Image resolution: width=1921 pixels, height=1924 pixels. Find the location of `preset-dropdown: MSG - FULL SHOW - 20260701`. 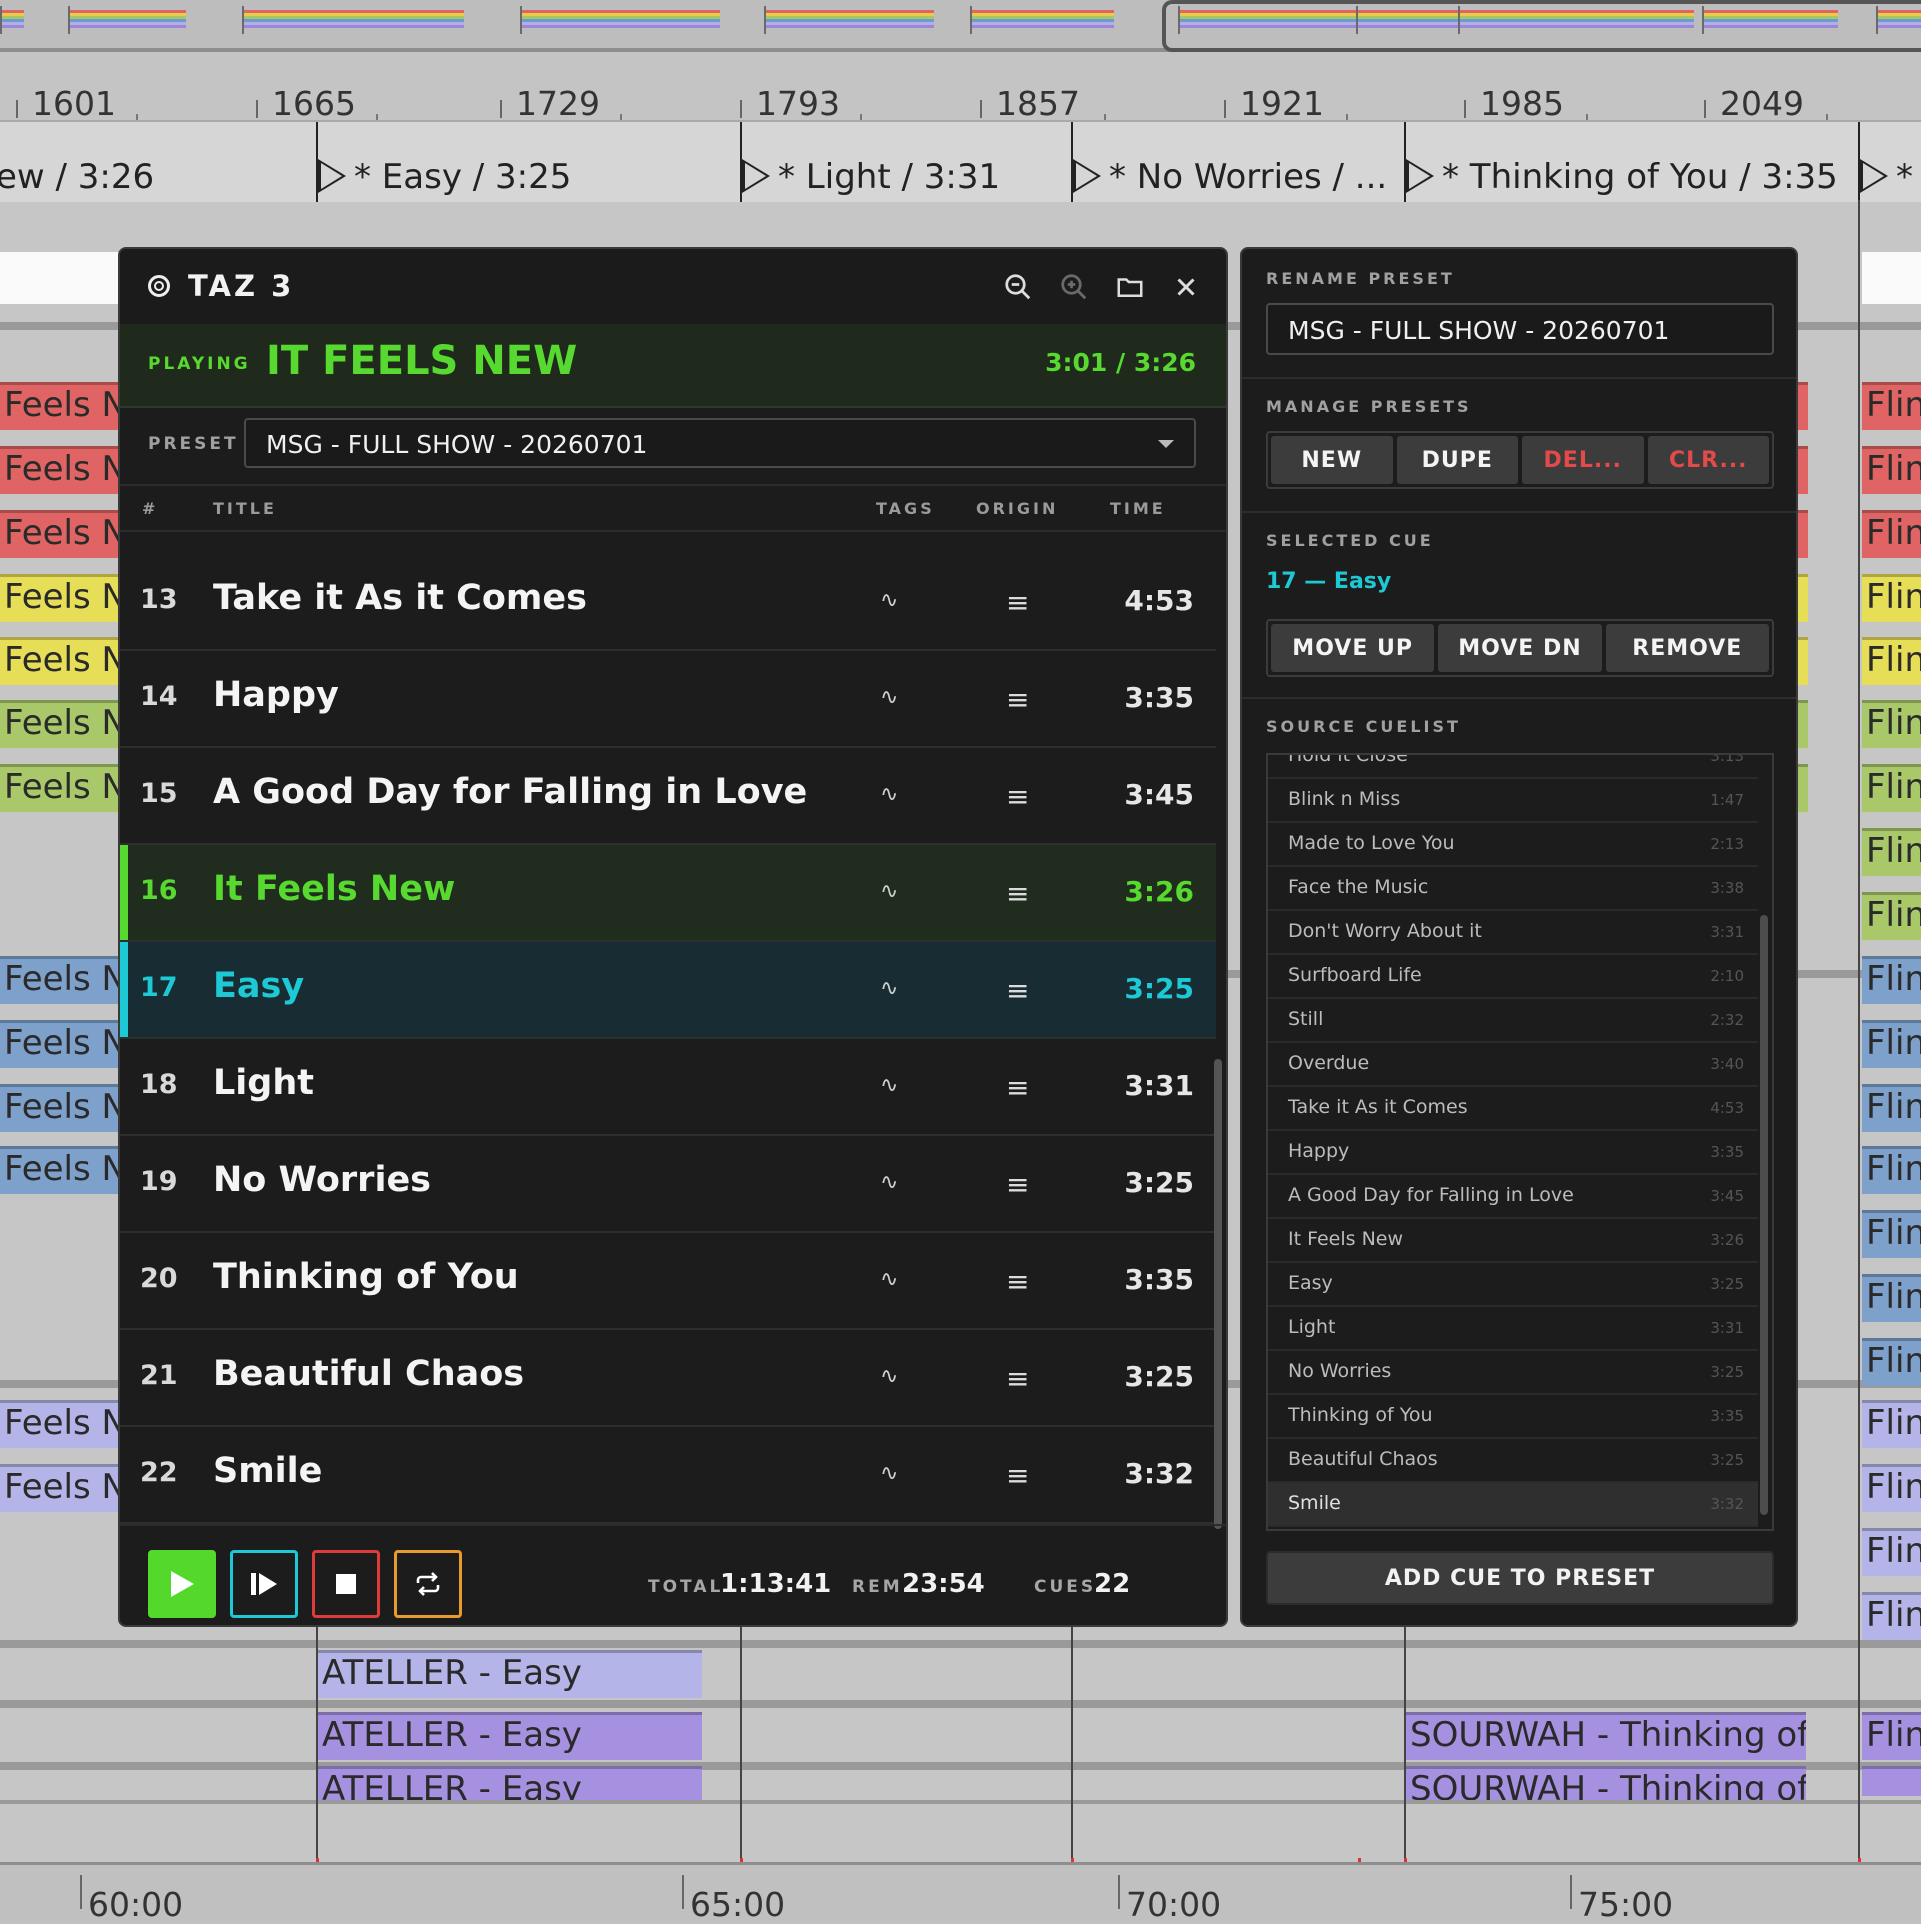

preset-dropdown: MSG - FULL SHOW - 20260701 is located at coordinates (720, 443).